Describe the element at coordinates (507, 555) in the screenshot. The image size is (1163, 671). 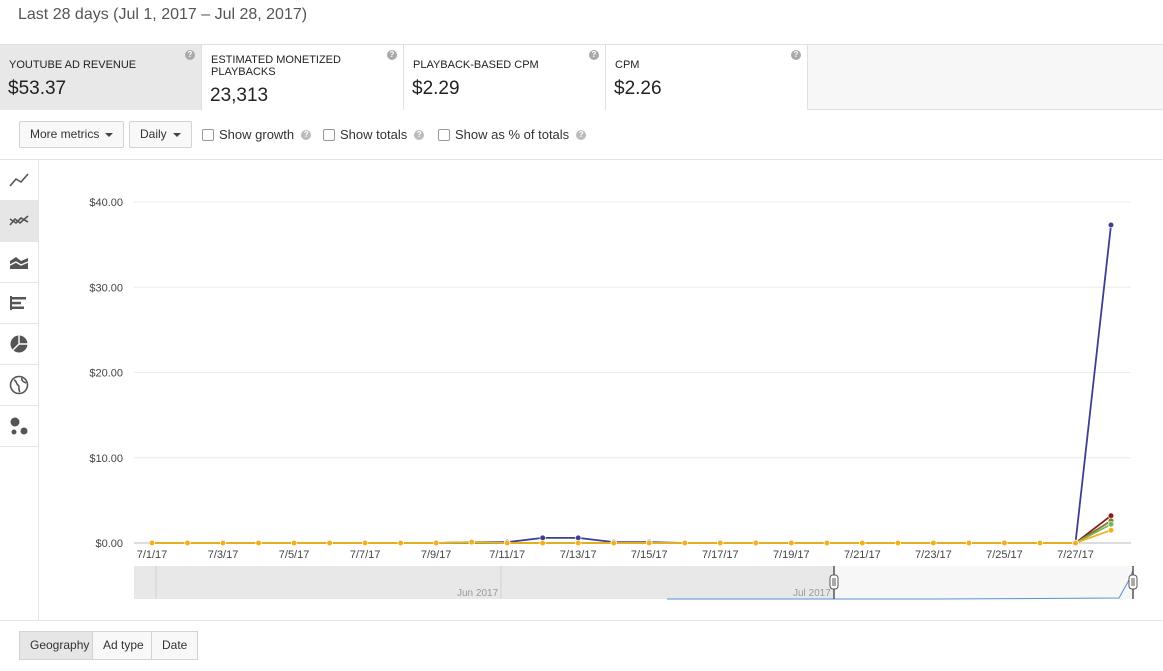
I see `x-tick-label: 7/11/17` at that location.